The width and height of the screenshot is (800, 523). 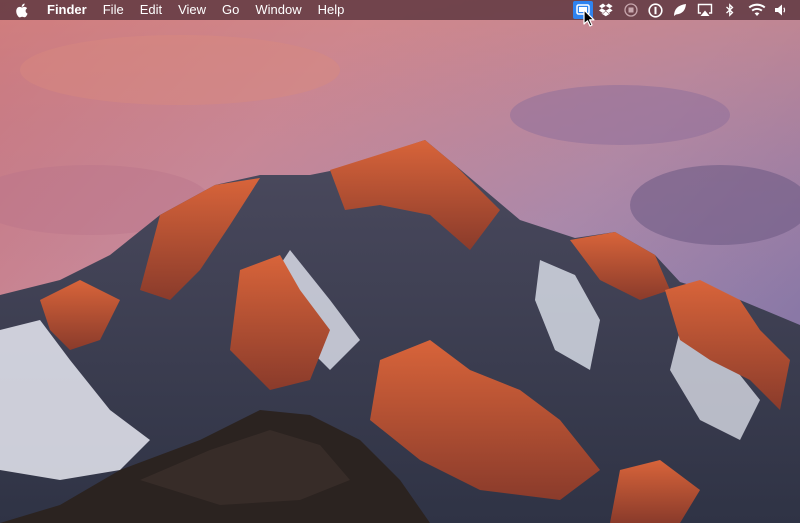 What do you see at coordinates (680, 10) in the screenshot?
I see `leaf-icon` at bounding box center [680, 10].